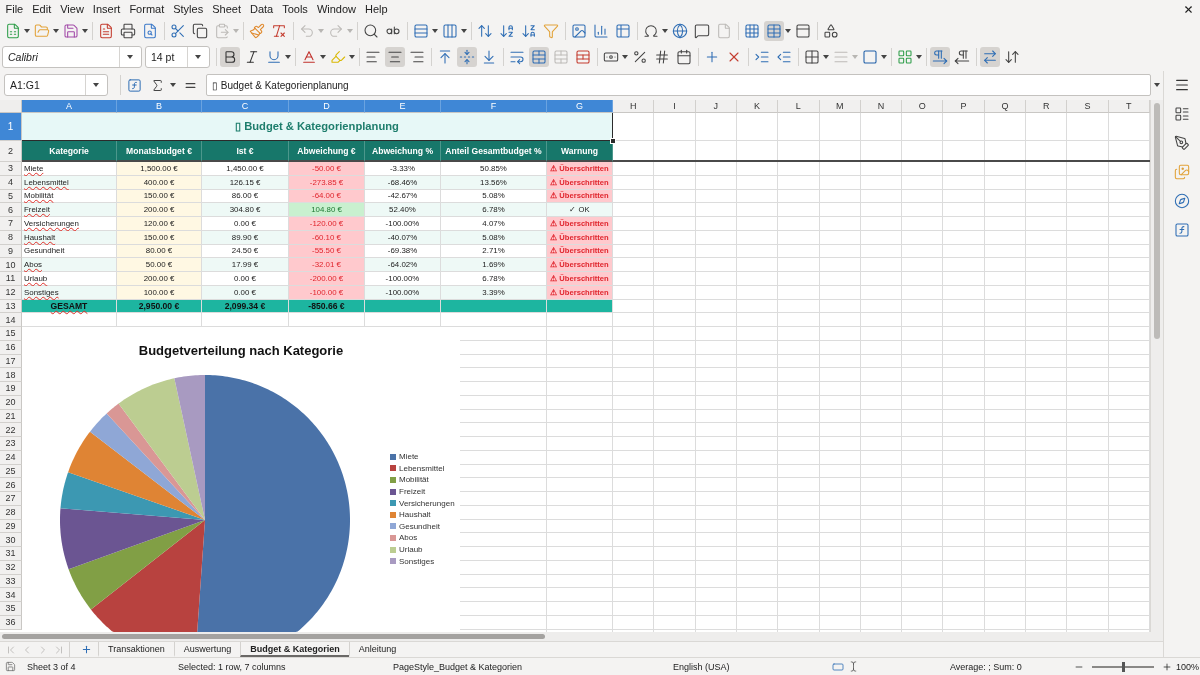 The image size is (1200, 675). I want to click on vertical-scrollbar, so click(1156, 366).